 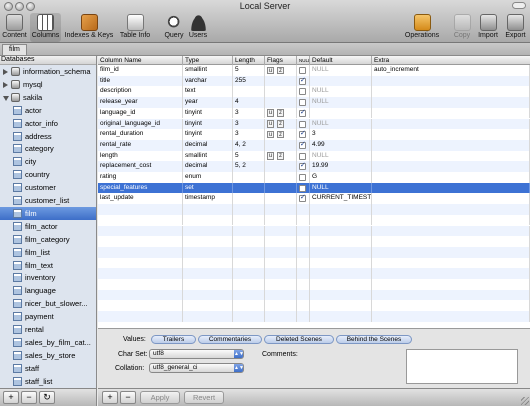 What do you see at coordinates (89, 27) in the screenshot?
I see `toolbar-indexes-button: Indexes & Keys` at bounding box center [89, 27].